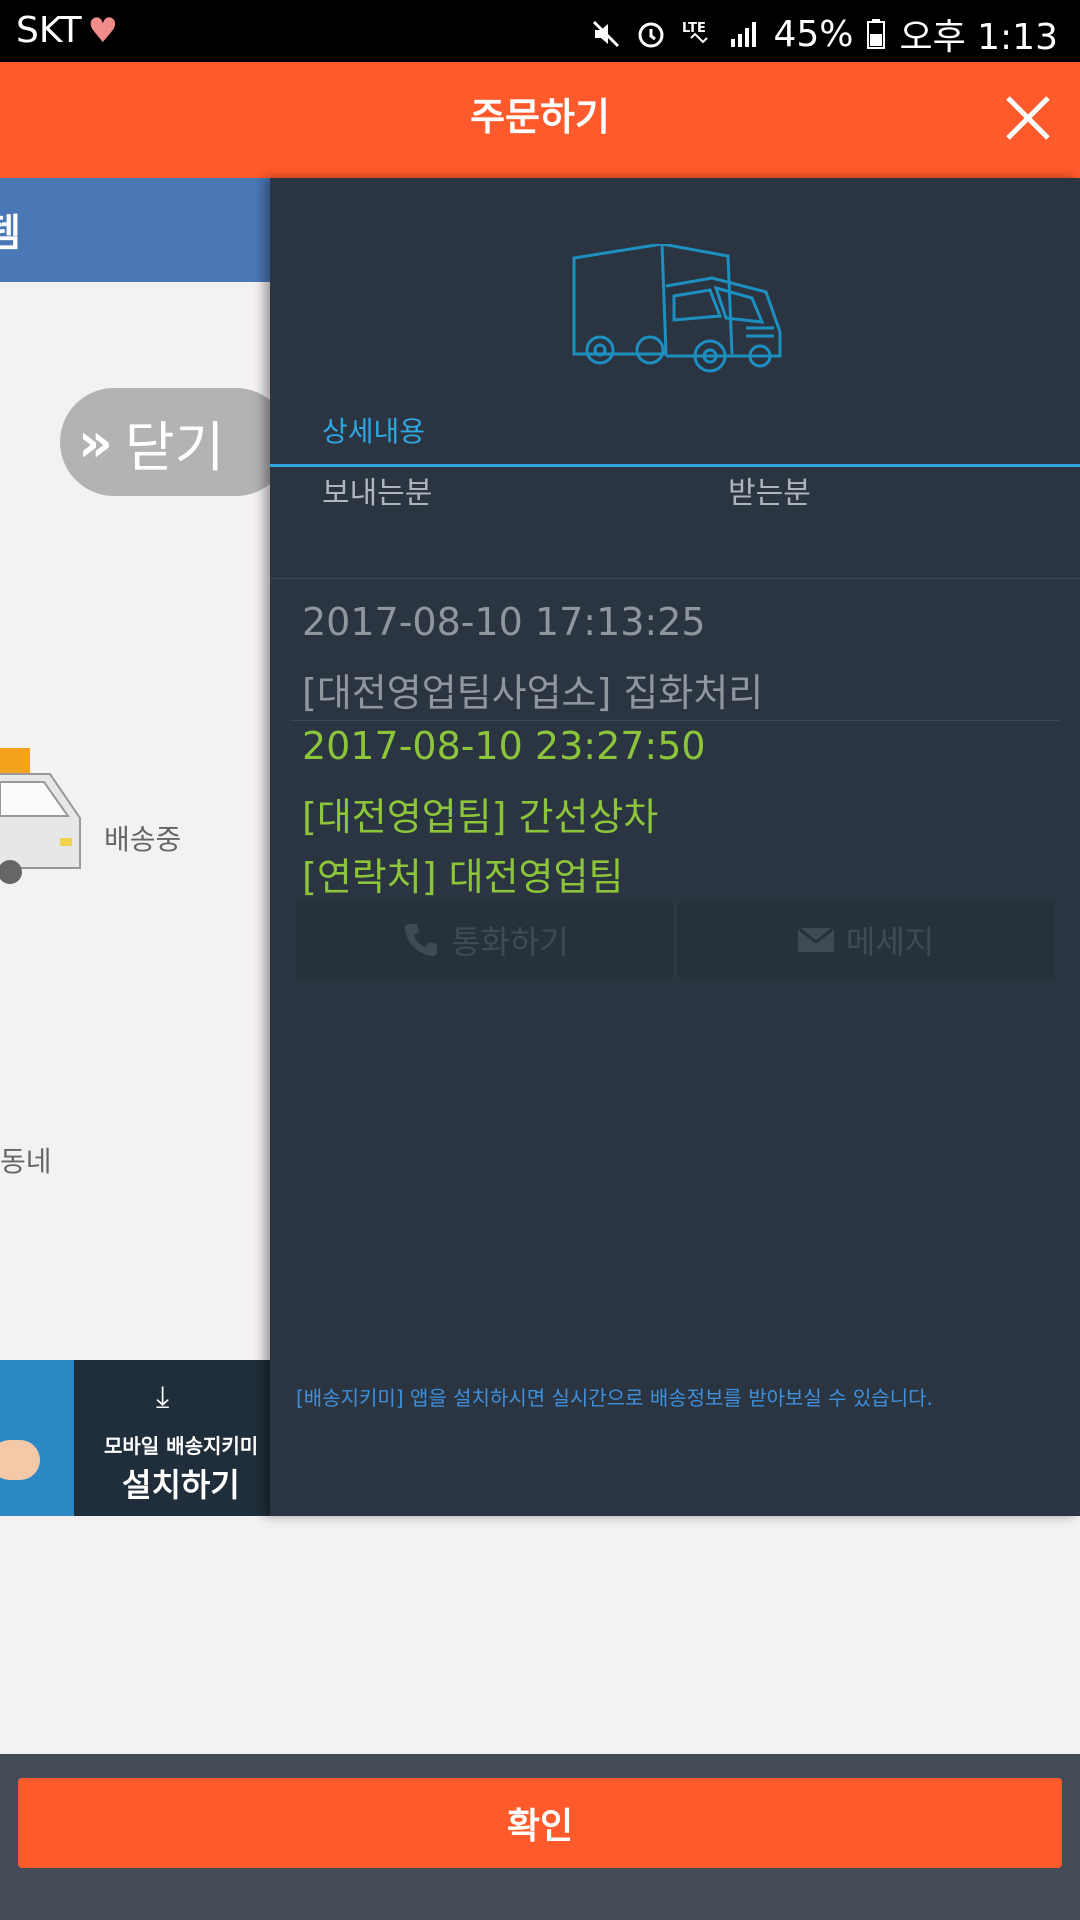 The width and height of the screenshot is (1080, 1920). Describe the element at coordinates (135, 230) in the screenshot. I see `left-title-bar: 템` at that location.